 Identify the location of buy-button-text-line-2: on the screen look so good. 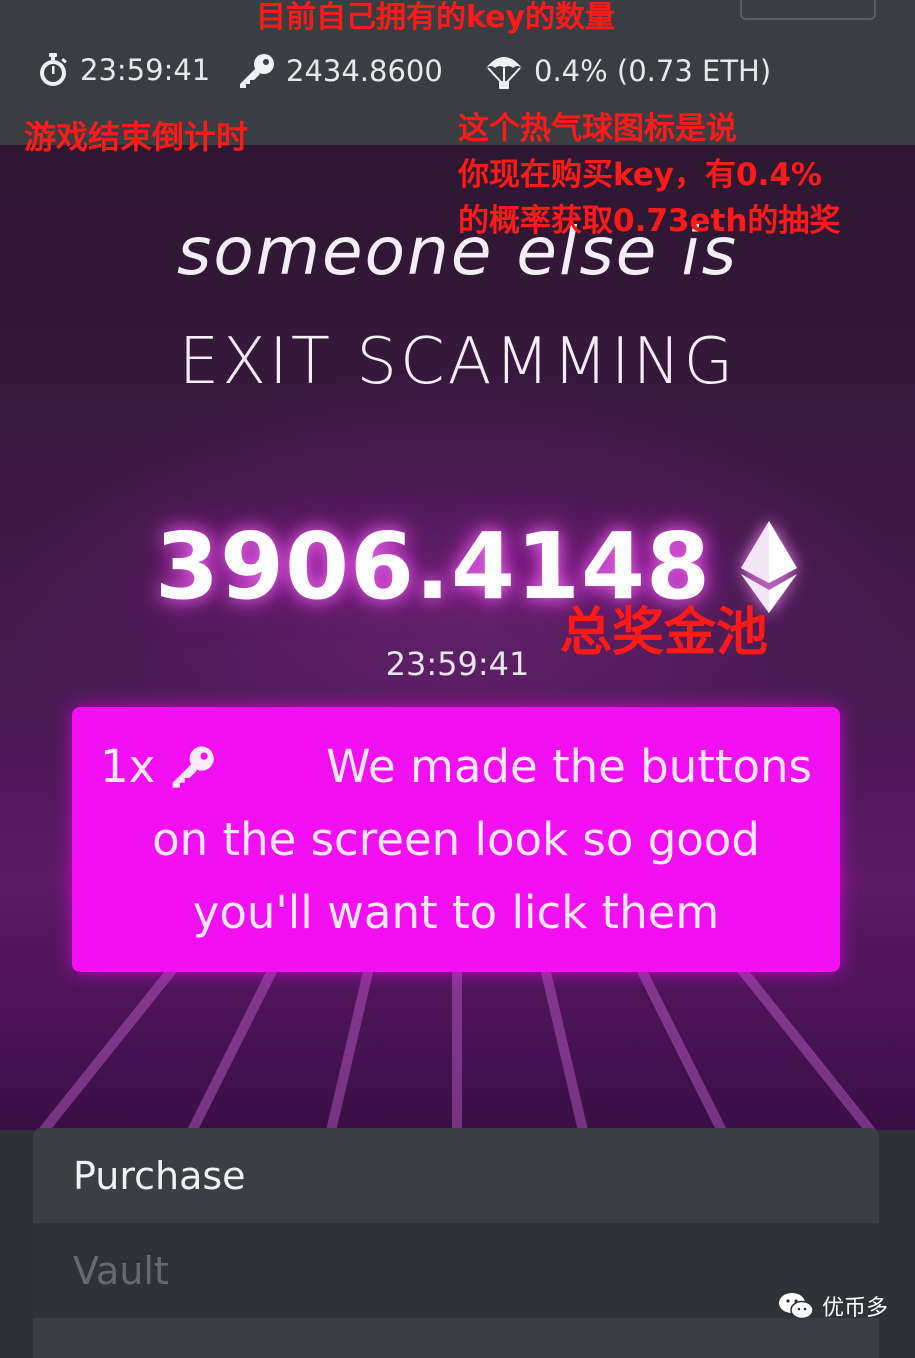
(456, 839).